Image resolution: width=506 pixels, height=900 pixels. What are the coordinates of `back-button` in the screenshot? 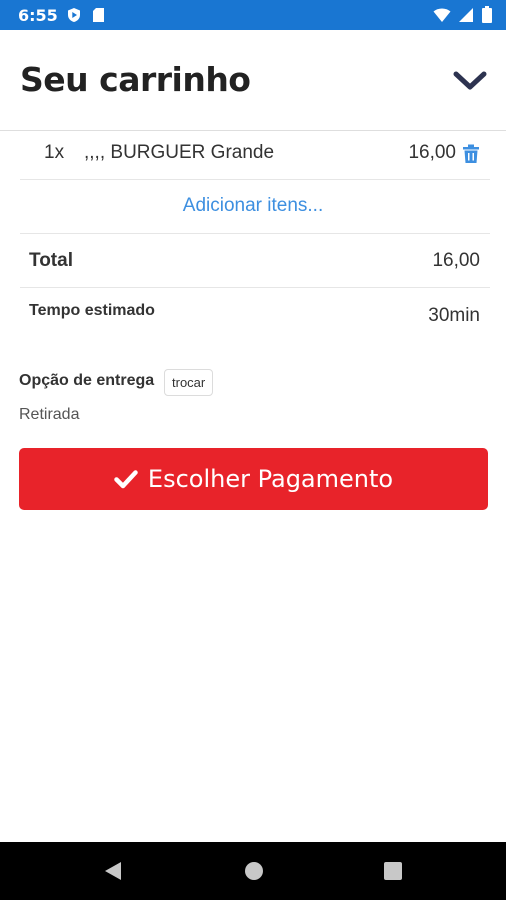 It's located at (113, 871).